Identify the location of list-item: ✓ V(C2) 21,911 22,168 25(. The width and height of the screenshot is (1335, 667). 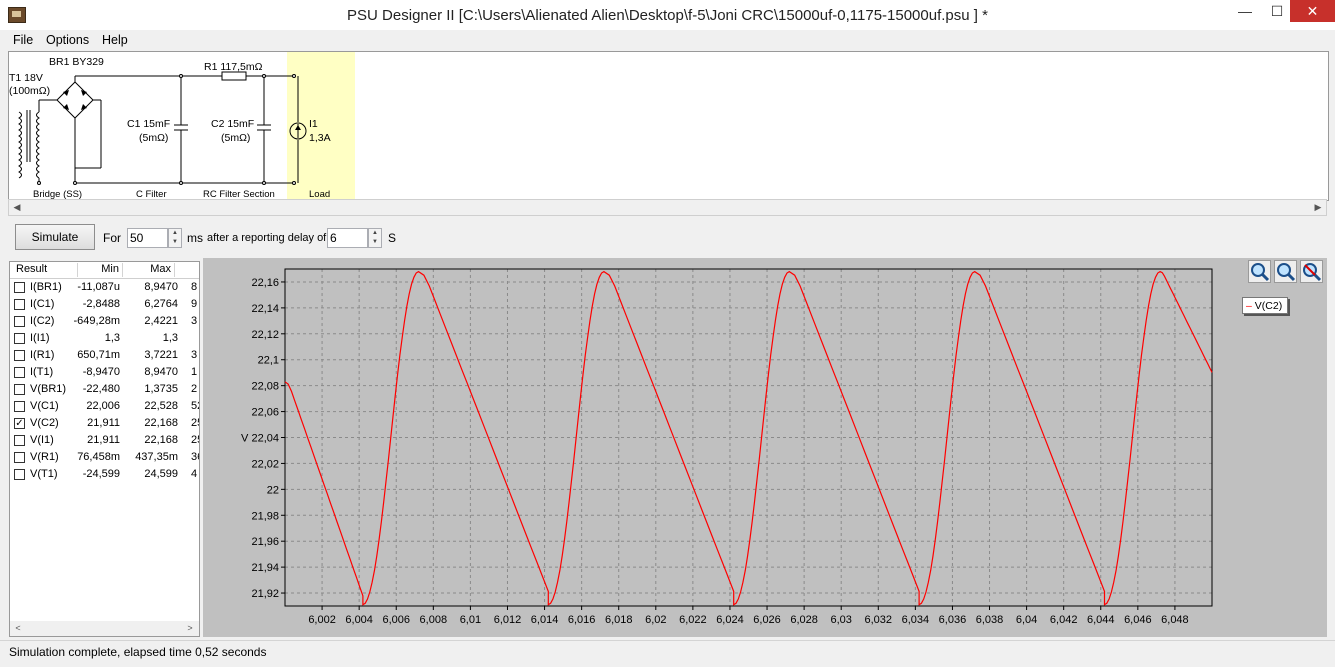
(104, 423).